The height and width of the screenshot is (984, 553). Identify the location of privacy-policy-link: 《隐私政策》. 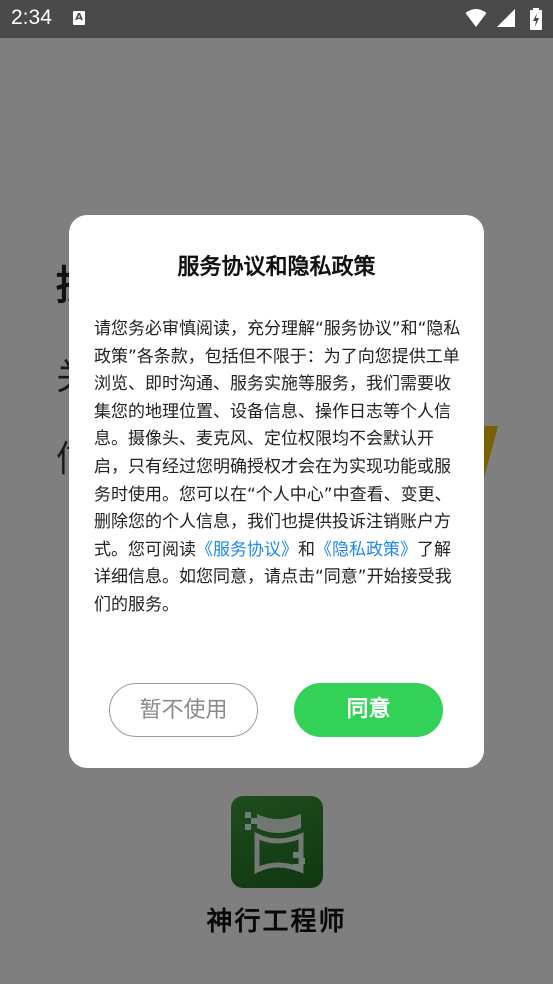
(366, 550).